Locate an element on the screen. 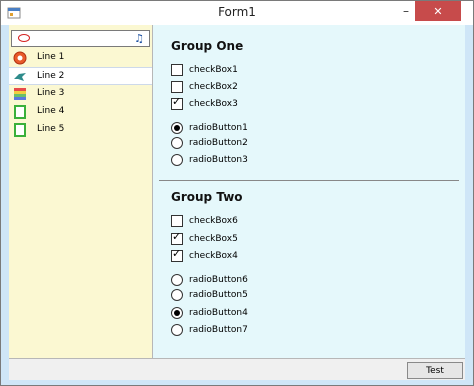 This screenshot has height=386, width=474. checkbox-label: checkBox3 is located at coordinates (213, 104).